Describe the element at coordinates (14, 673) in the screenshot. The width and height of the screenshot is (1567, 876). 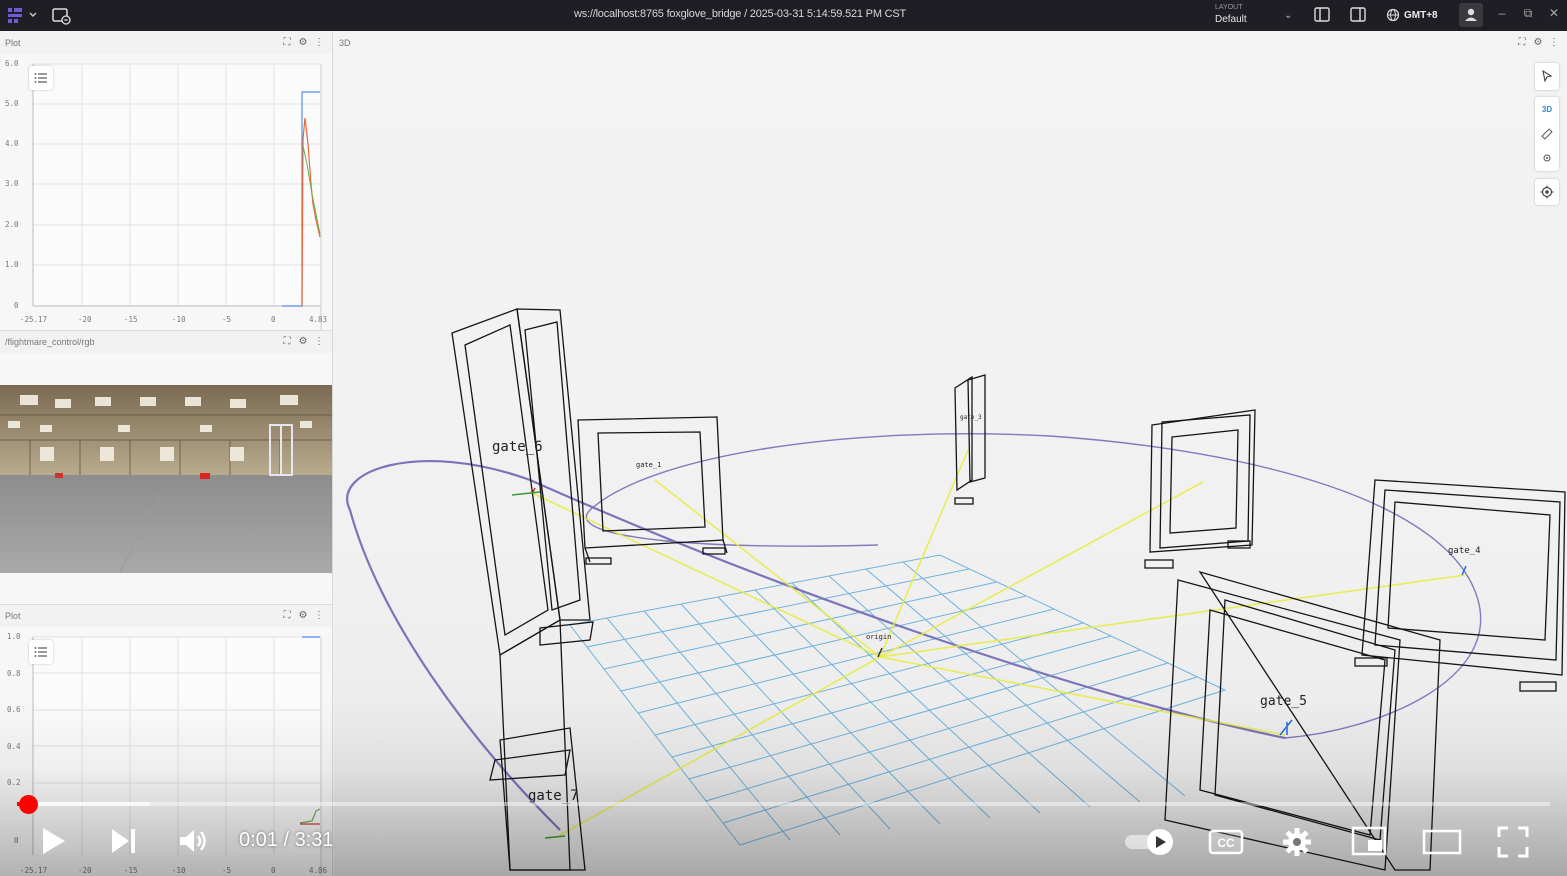
I see `y-tick-label: 0.8` at that location.